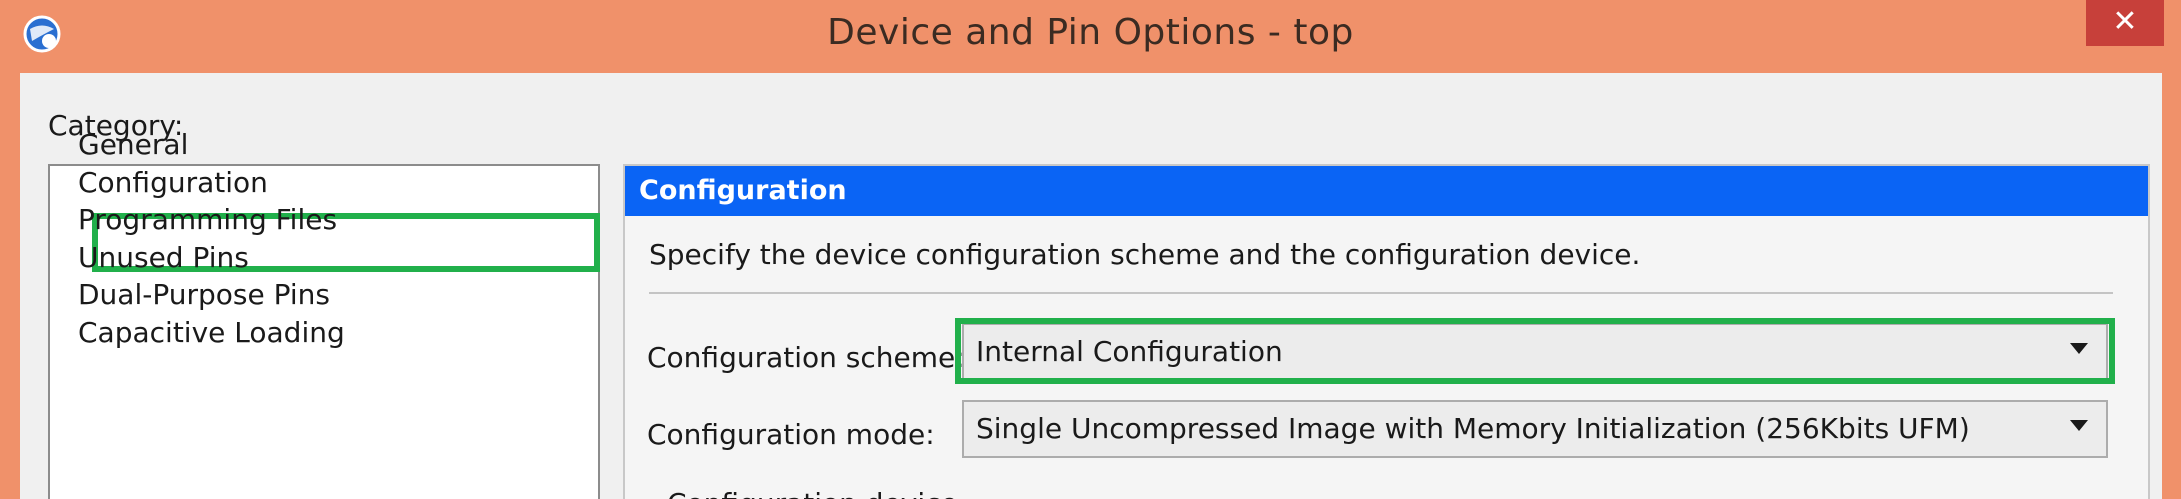 This screenshot has width=2181, height=499. I want to click on category-item-dual-purpose-pins: Dual-Purpose Pins, so click(204, 294).